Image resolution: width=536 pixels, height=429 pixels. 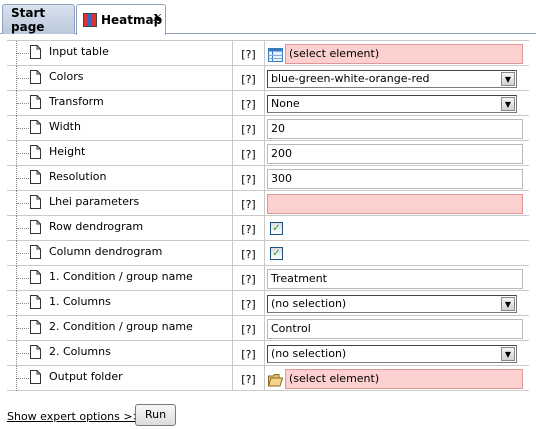 What do you see at coordinates (397, 253) in the screenshot?
I see `param-value-cell: ✓` at bounding box center [397, 253].